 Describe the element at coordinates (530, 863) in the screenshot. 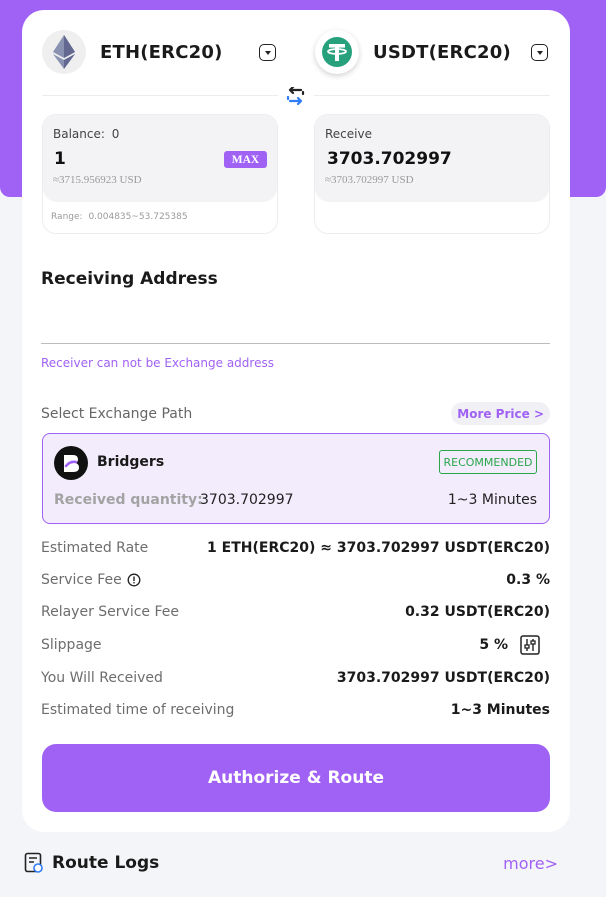

I see `route-logs-more-link: more>` at that location.